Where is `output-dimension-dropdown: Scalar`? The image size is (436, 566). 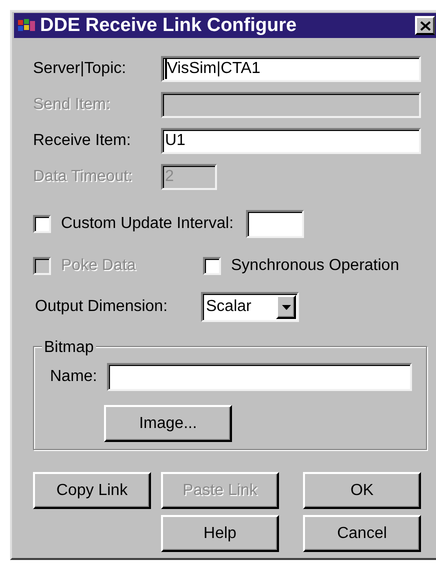 output-dimension-dropdown: Scalar is located at coordinates (250, 307).